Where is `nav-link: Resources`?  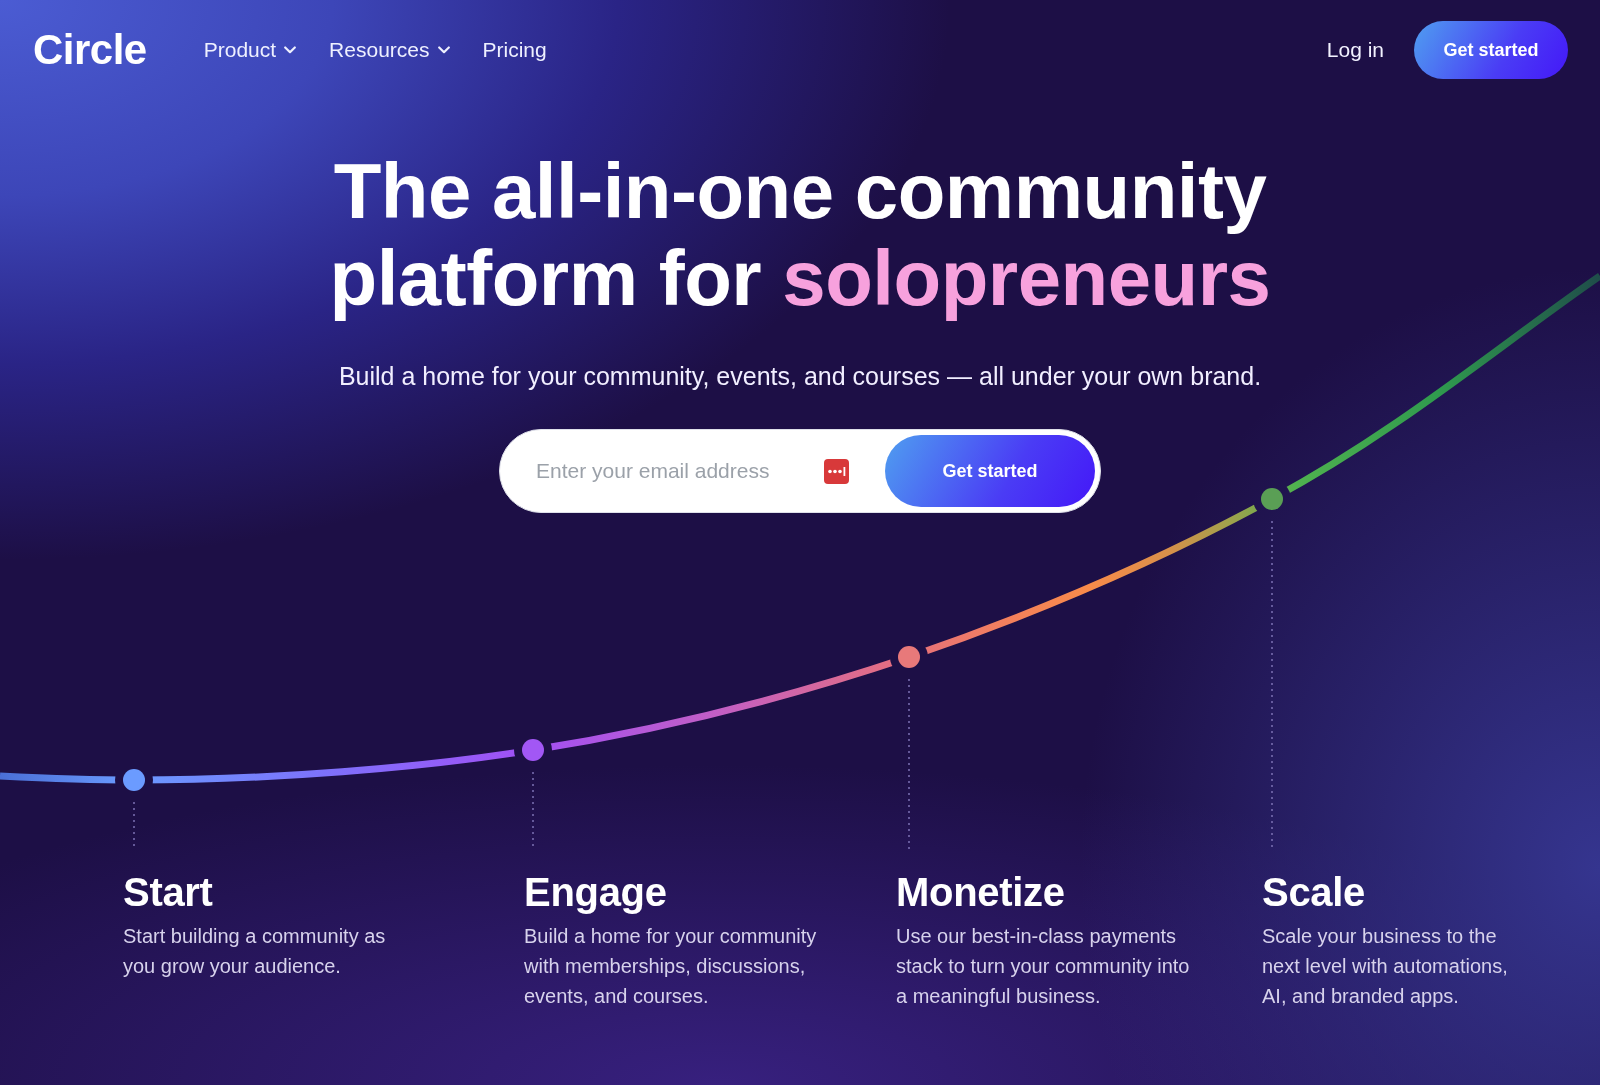 nav-link: Resources is located at coordinates (389, 50).